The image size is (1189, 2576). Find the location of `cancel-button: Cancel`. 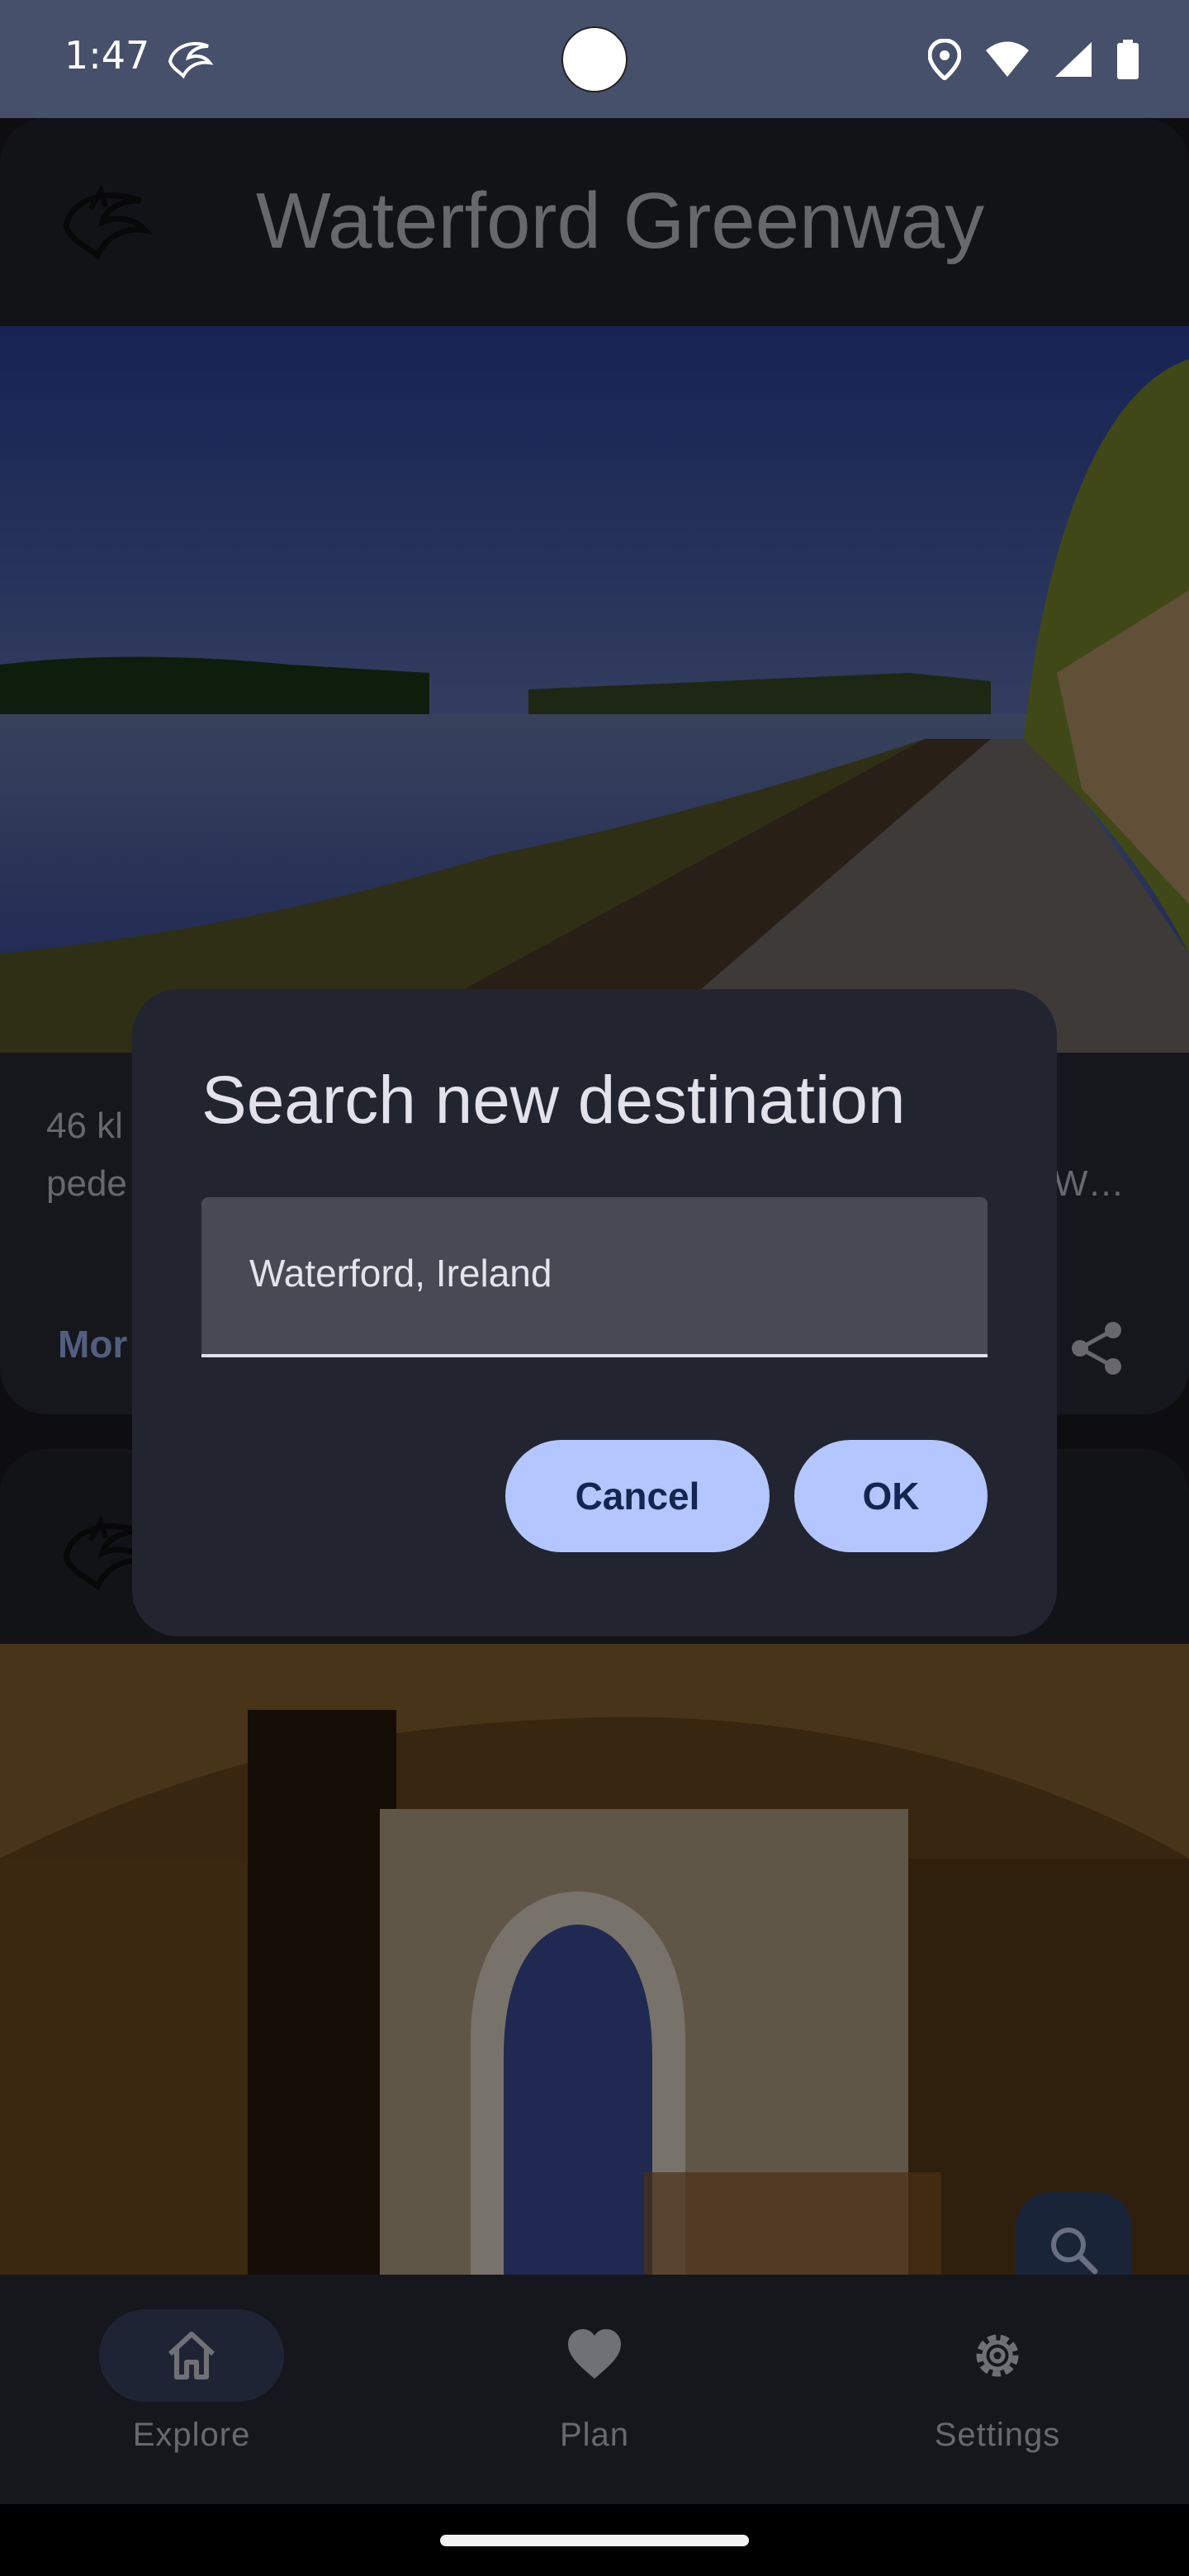

cancel-button: Cancel is located at coordinates (637, 1496).